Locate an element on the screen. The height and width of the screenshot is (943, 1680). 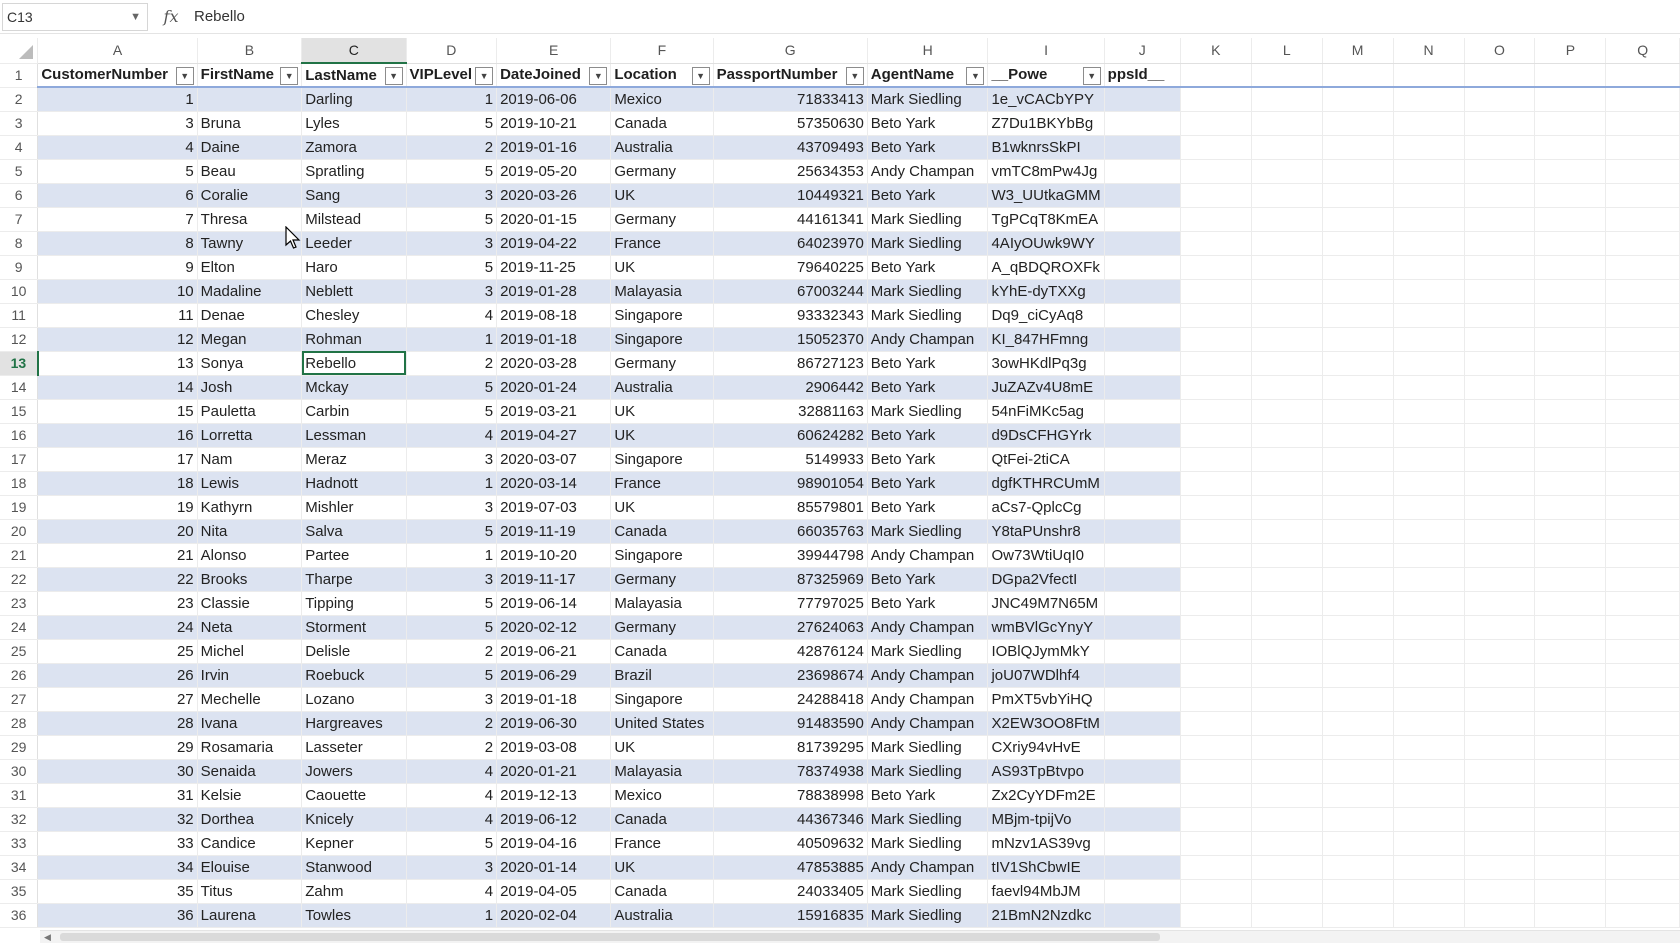
table-cell: 33 is located at coordinates (117, 843).